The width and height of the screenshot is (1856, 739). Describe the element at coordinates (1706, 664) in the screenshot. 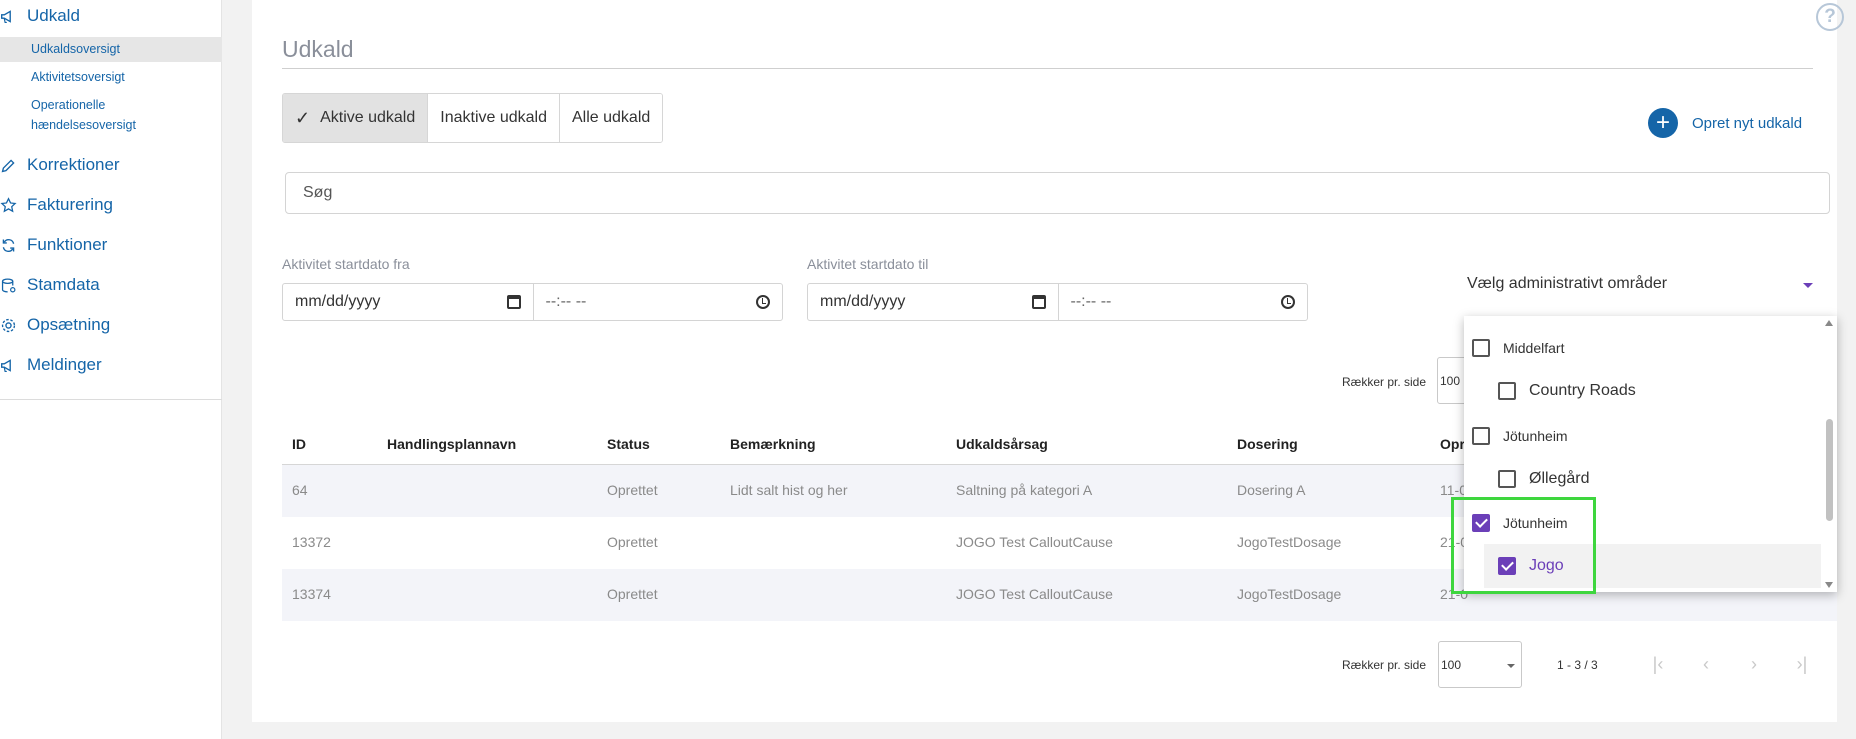

I see `prev-page-icon: ‹` at that location.